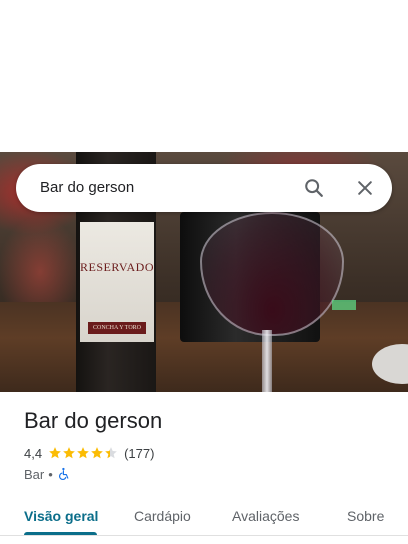 The image size is (408, 544). What do you see at coordinates (117, 328) in the screenshot?
I see `bottle-maker: CONCHA Y TORO` at bounding box center [117, 328].